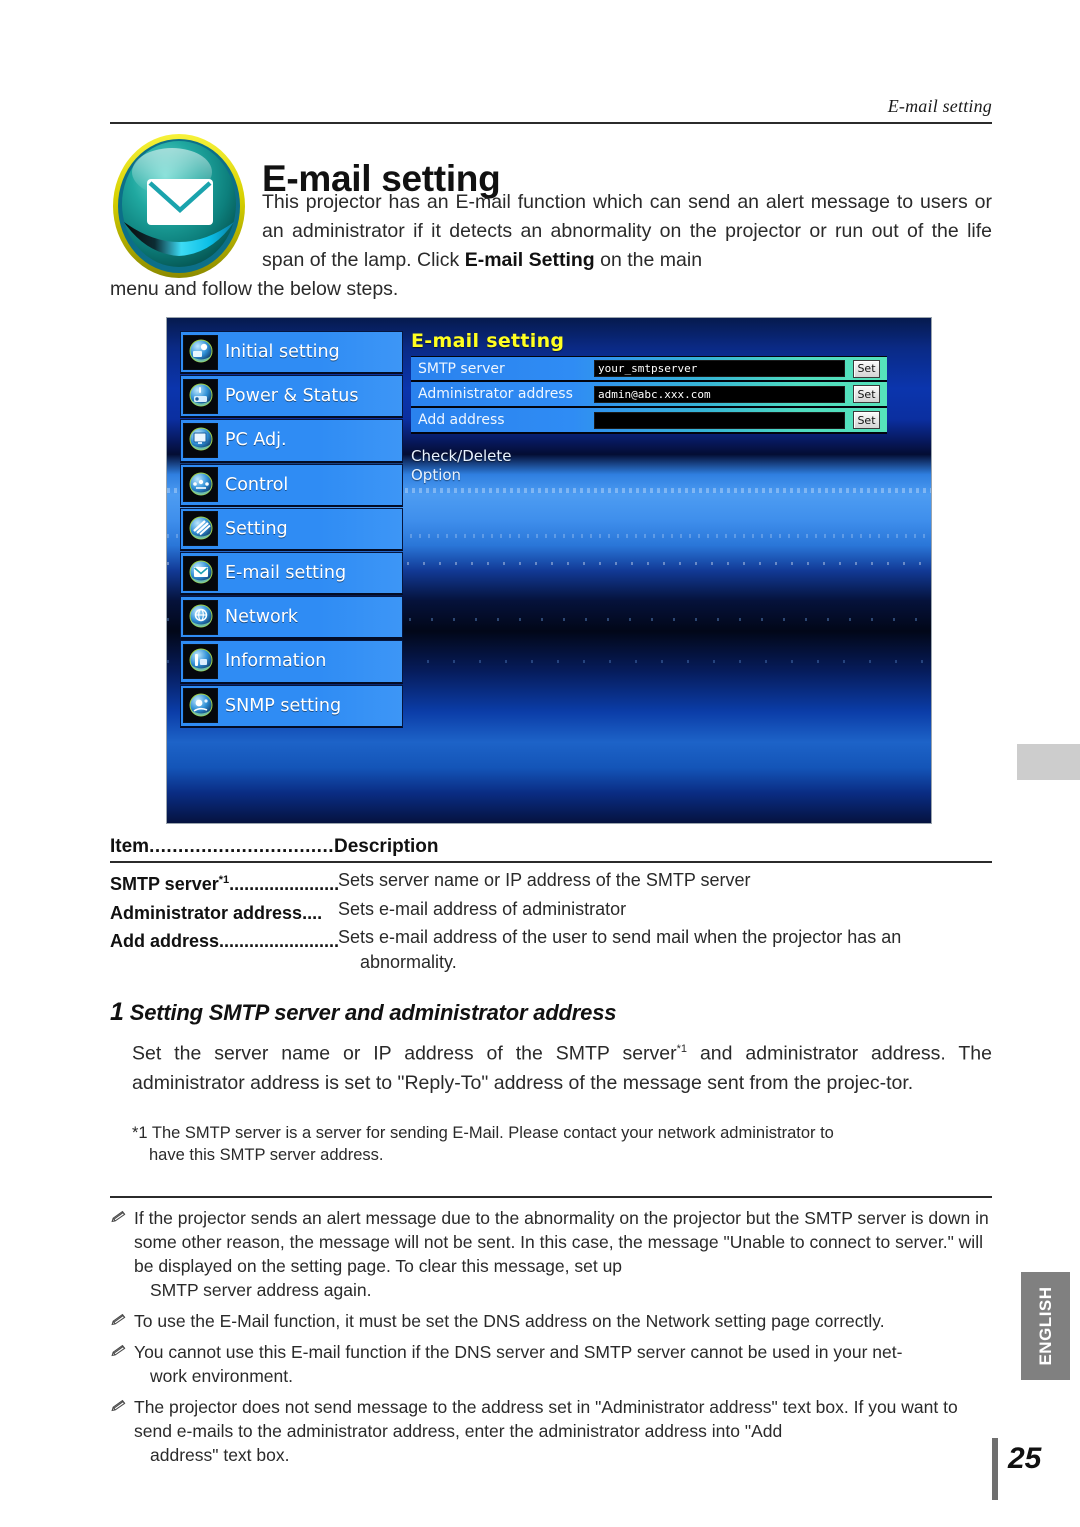 The image size is (1080, 1527). Describe the element at coordinates (461, 420) in the screenshot. I see `add-address-label: Add address` at that location.